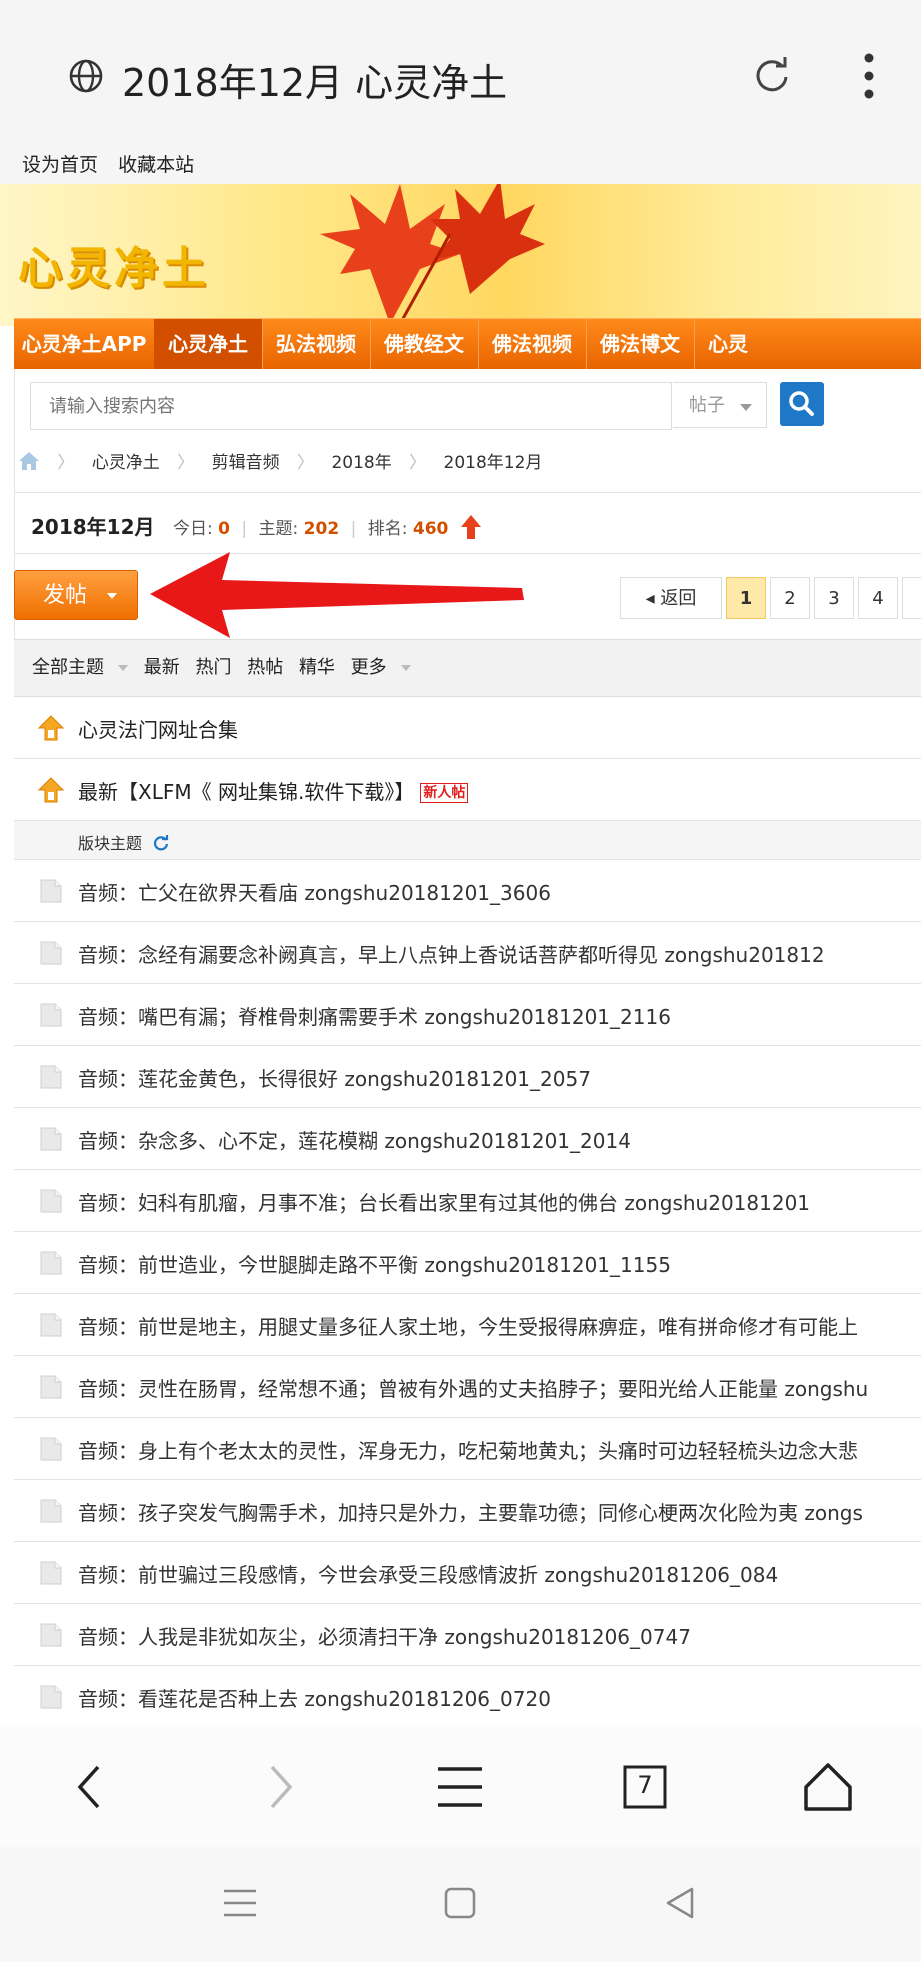  Describe the element at coordinates (51, 790) in the screenshot. I see `pinned-thread-icon` at that location.